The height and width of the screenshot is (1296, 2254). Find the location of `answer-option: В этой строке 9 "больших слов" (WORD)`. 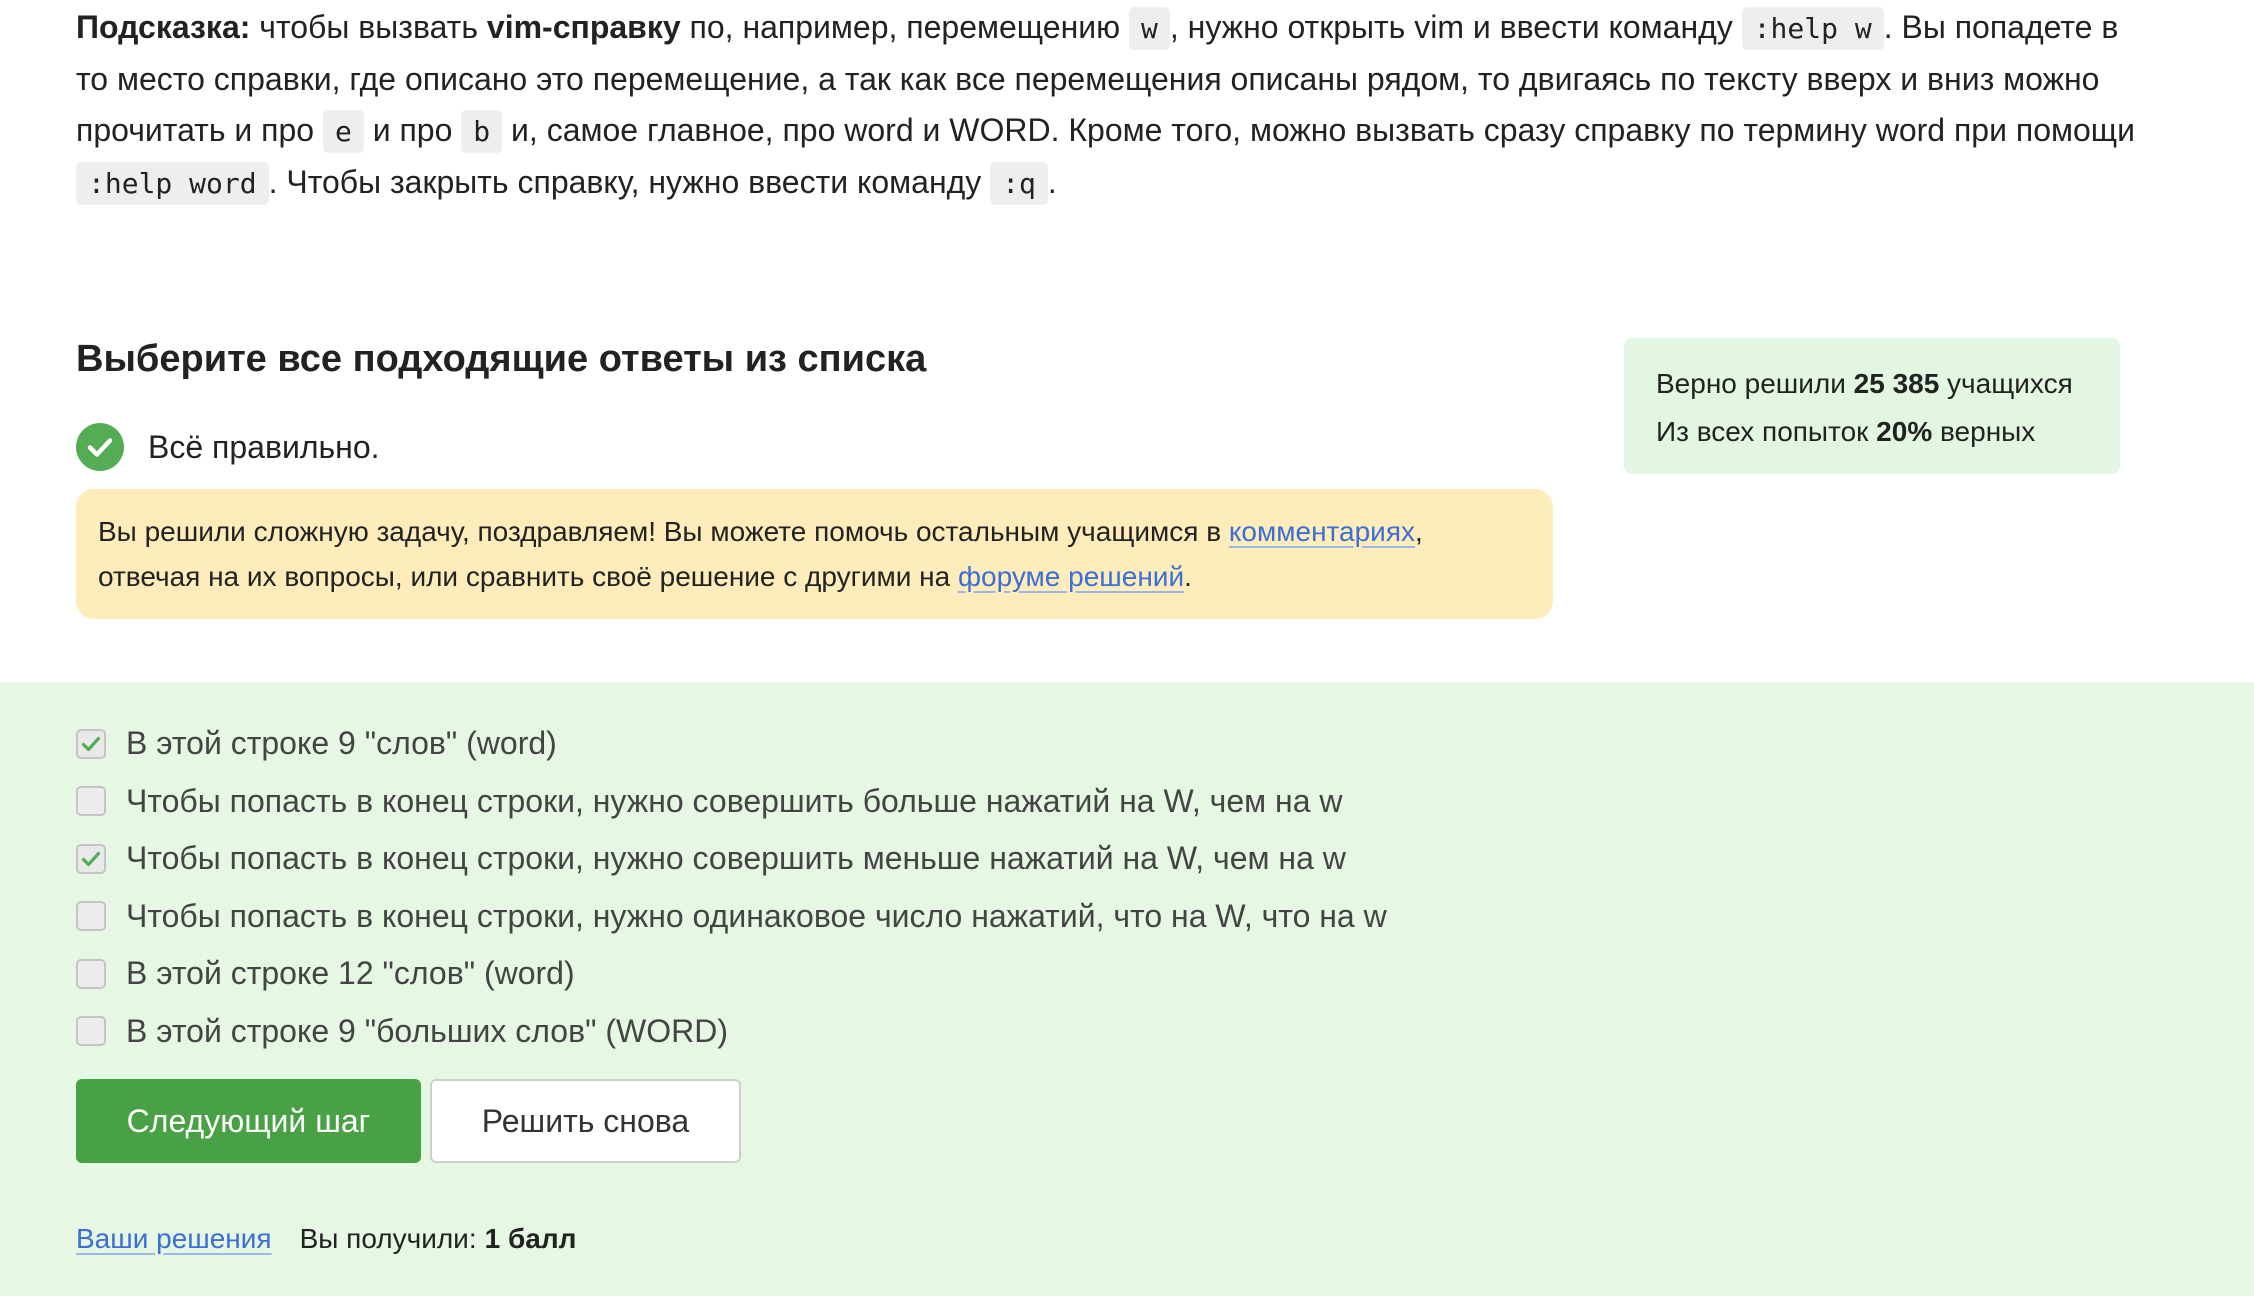

answer-option: В этой строке 9 "больших слов" (WORD) is located at coordinates (731, 1032).